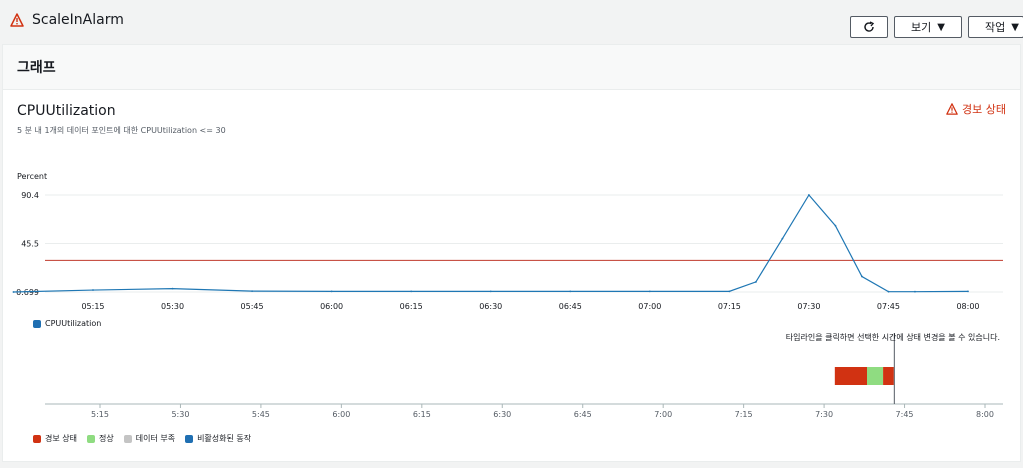 The image size is (1023, 468). I want to click on x-tick-label: 07:30, so click(808, 306).